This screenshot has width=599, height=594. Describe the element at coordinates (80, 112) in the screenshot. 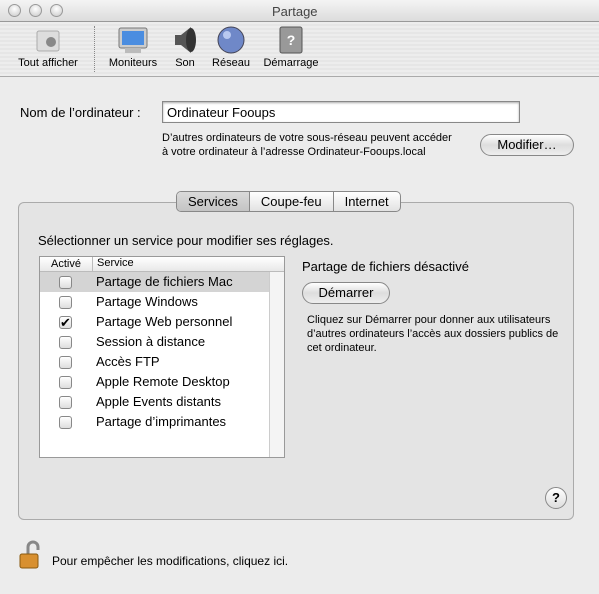

I see `computer-name-label: Nom de l’ordinateur :` at that location.